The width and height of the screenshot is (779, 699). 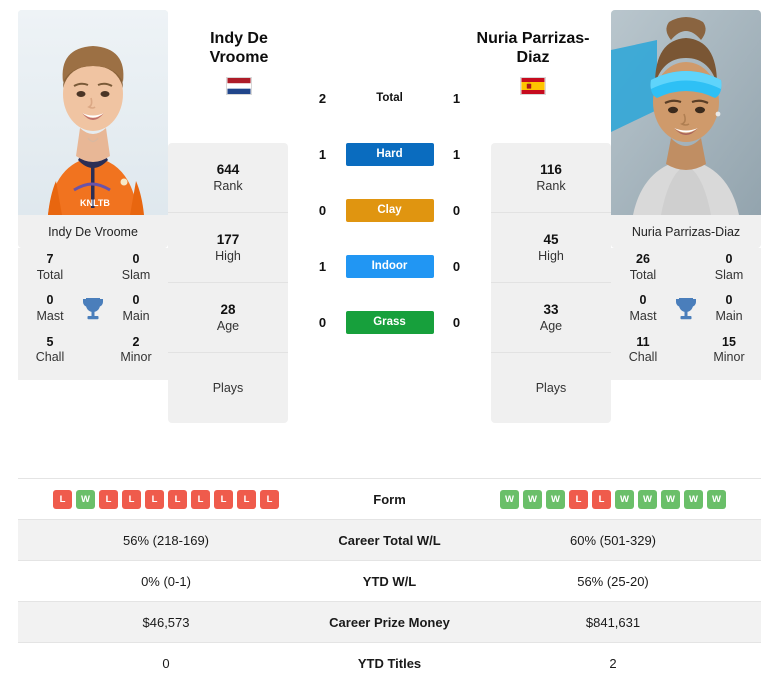 I want to click on ytd-titles-left: 0, so click(x=166, y=663).